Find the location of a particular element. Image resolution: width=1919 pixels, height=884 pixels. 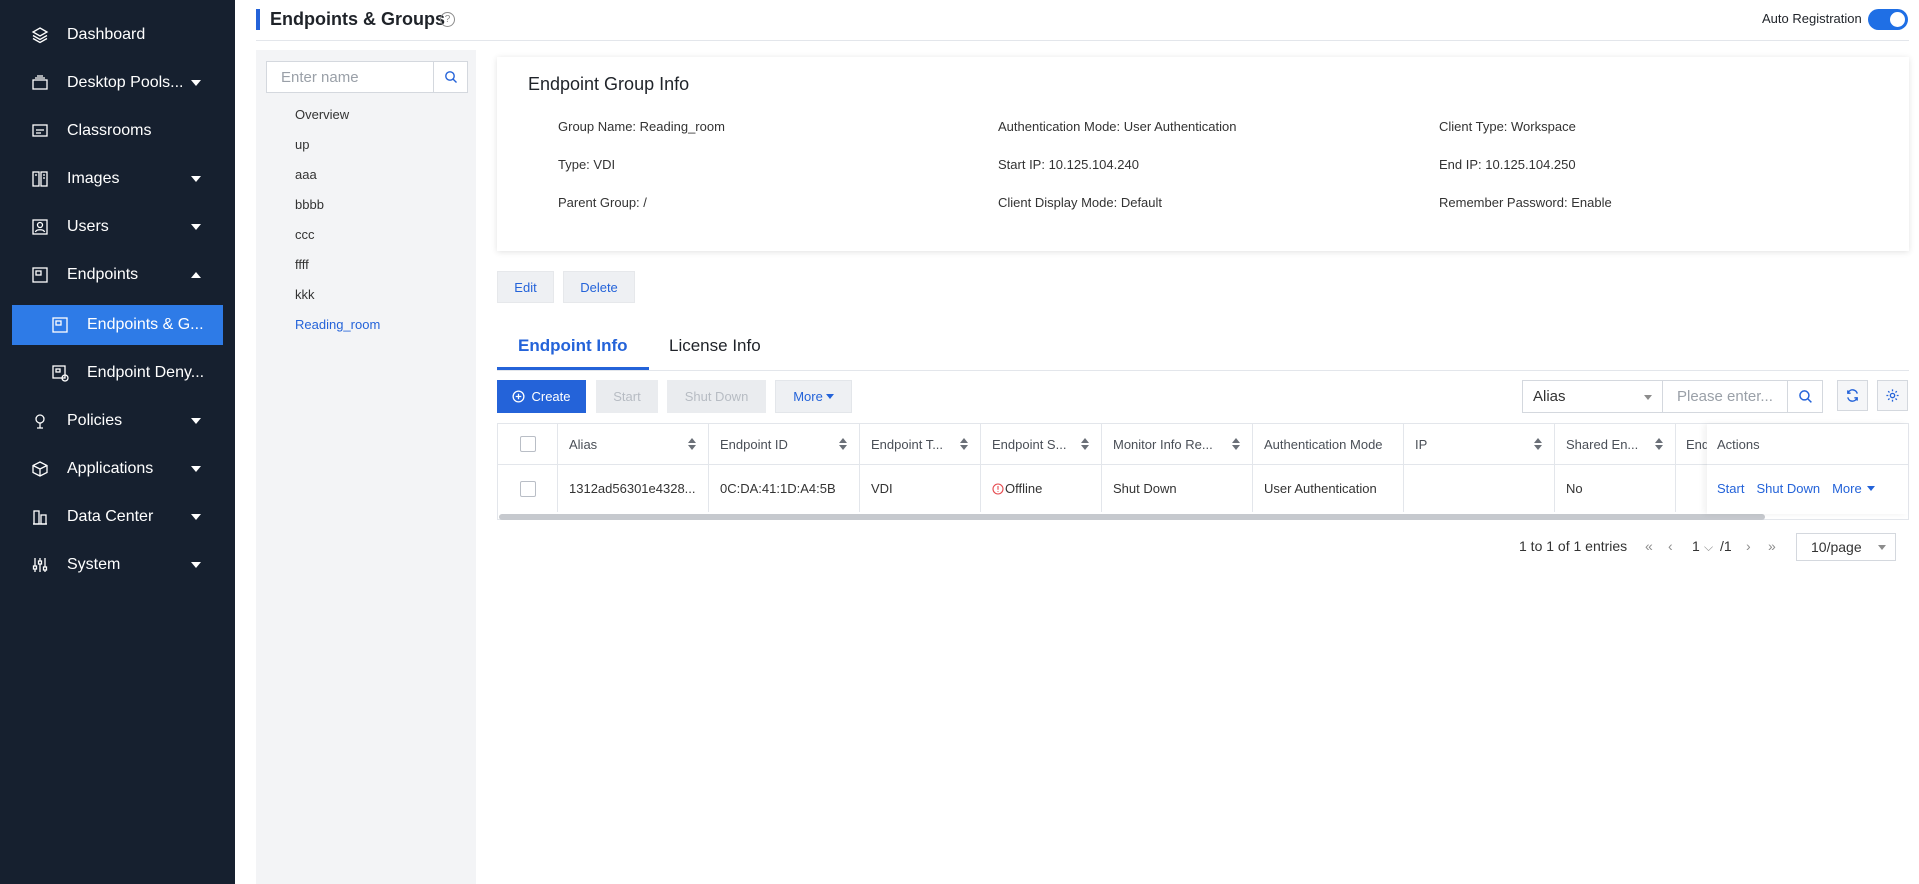

data-center-icon is located at coordinates (40, 517).